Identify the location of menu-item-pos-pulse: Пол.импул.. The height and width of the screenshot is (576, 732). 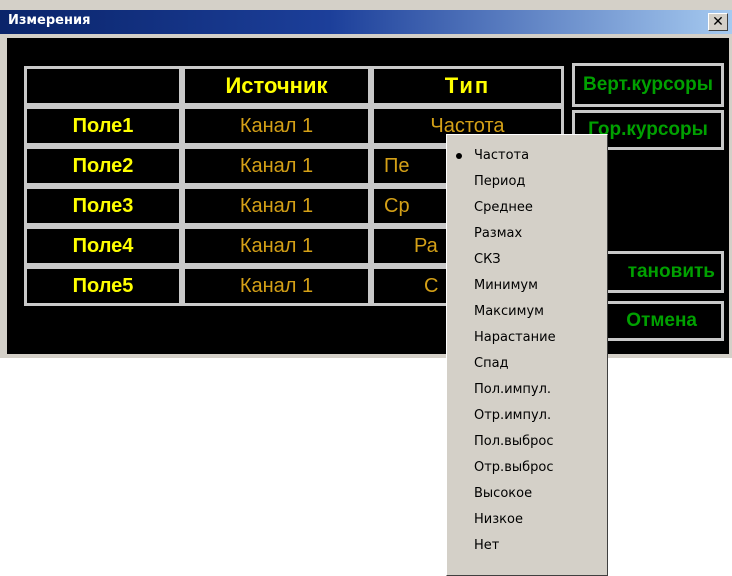
(527, 390).